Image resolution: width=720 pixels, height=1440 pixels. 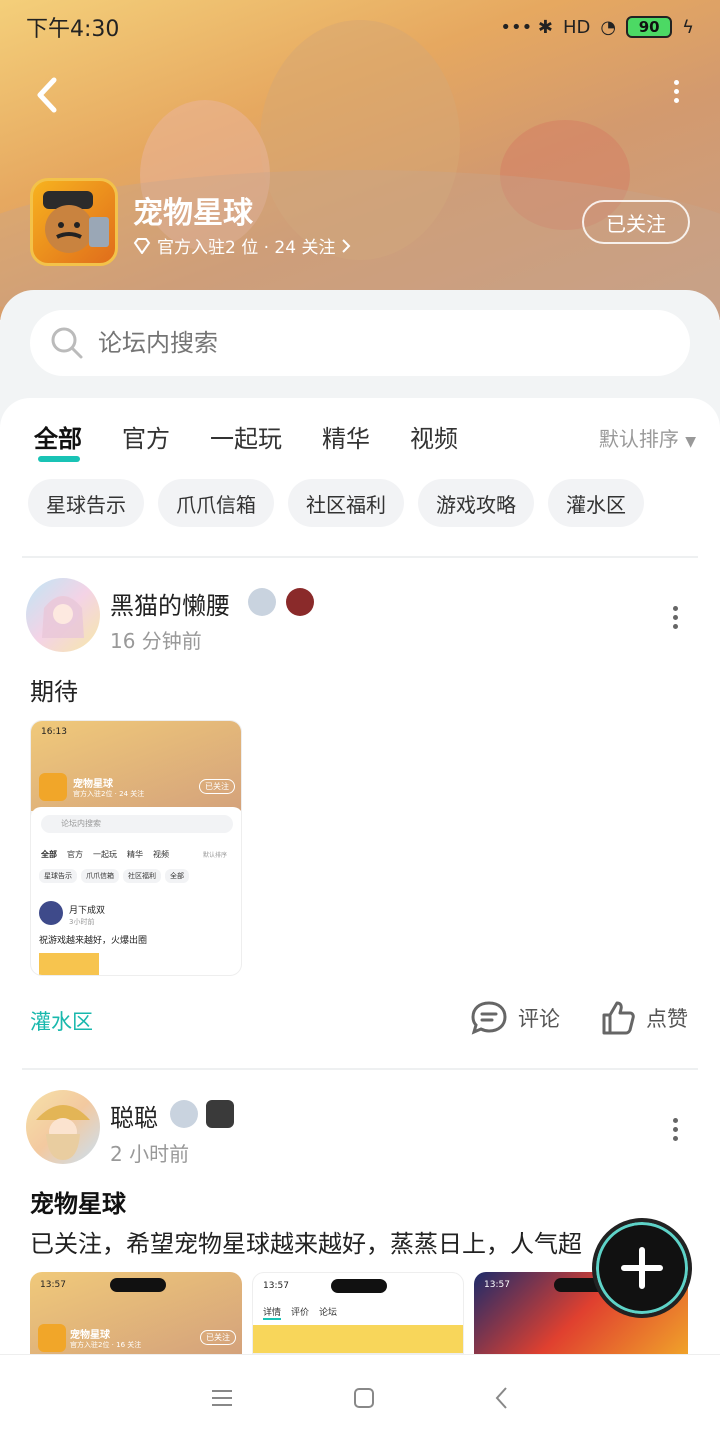 What do you see at coordinates (61, 1021) in the screenshot?
I see `post-tag: 灌水区` at bounding box center [61, 1021].